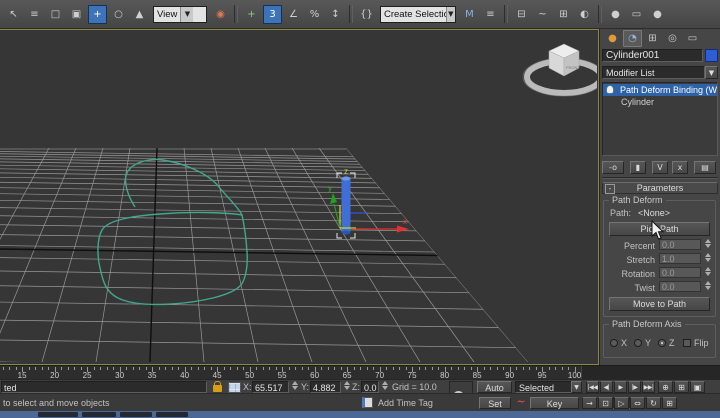  I want to click on rotation-field: 0.0, so click(680, 272).